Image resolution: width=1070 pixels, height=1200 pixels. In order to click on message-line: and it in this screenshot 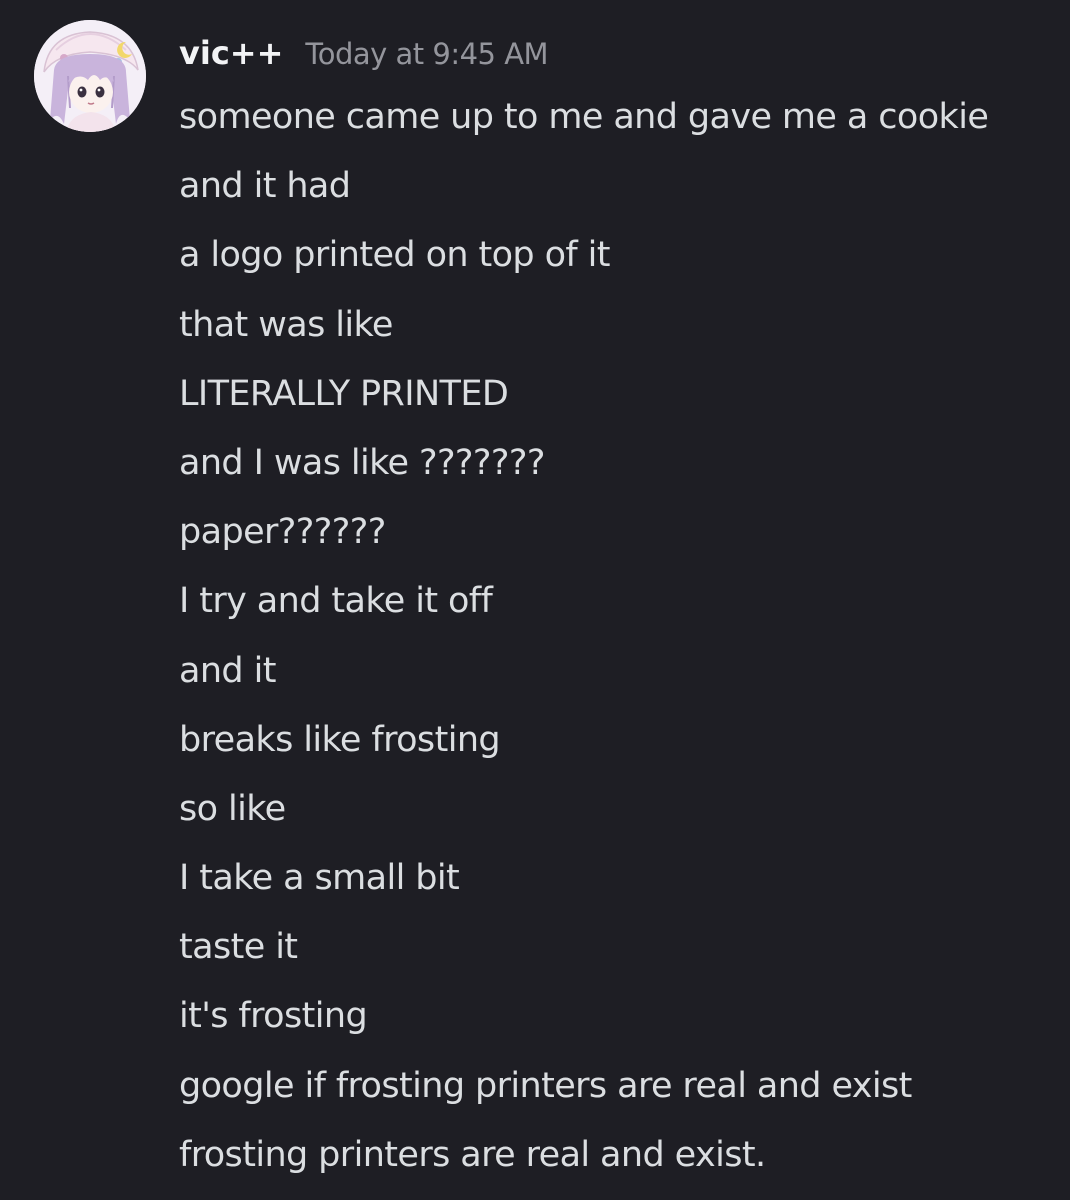, I will do `click(227, 670)`.